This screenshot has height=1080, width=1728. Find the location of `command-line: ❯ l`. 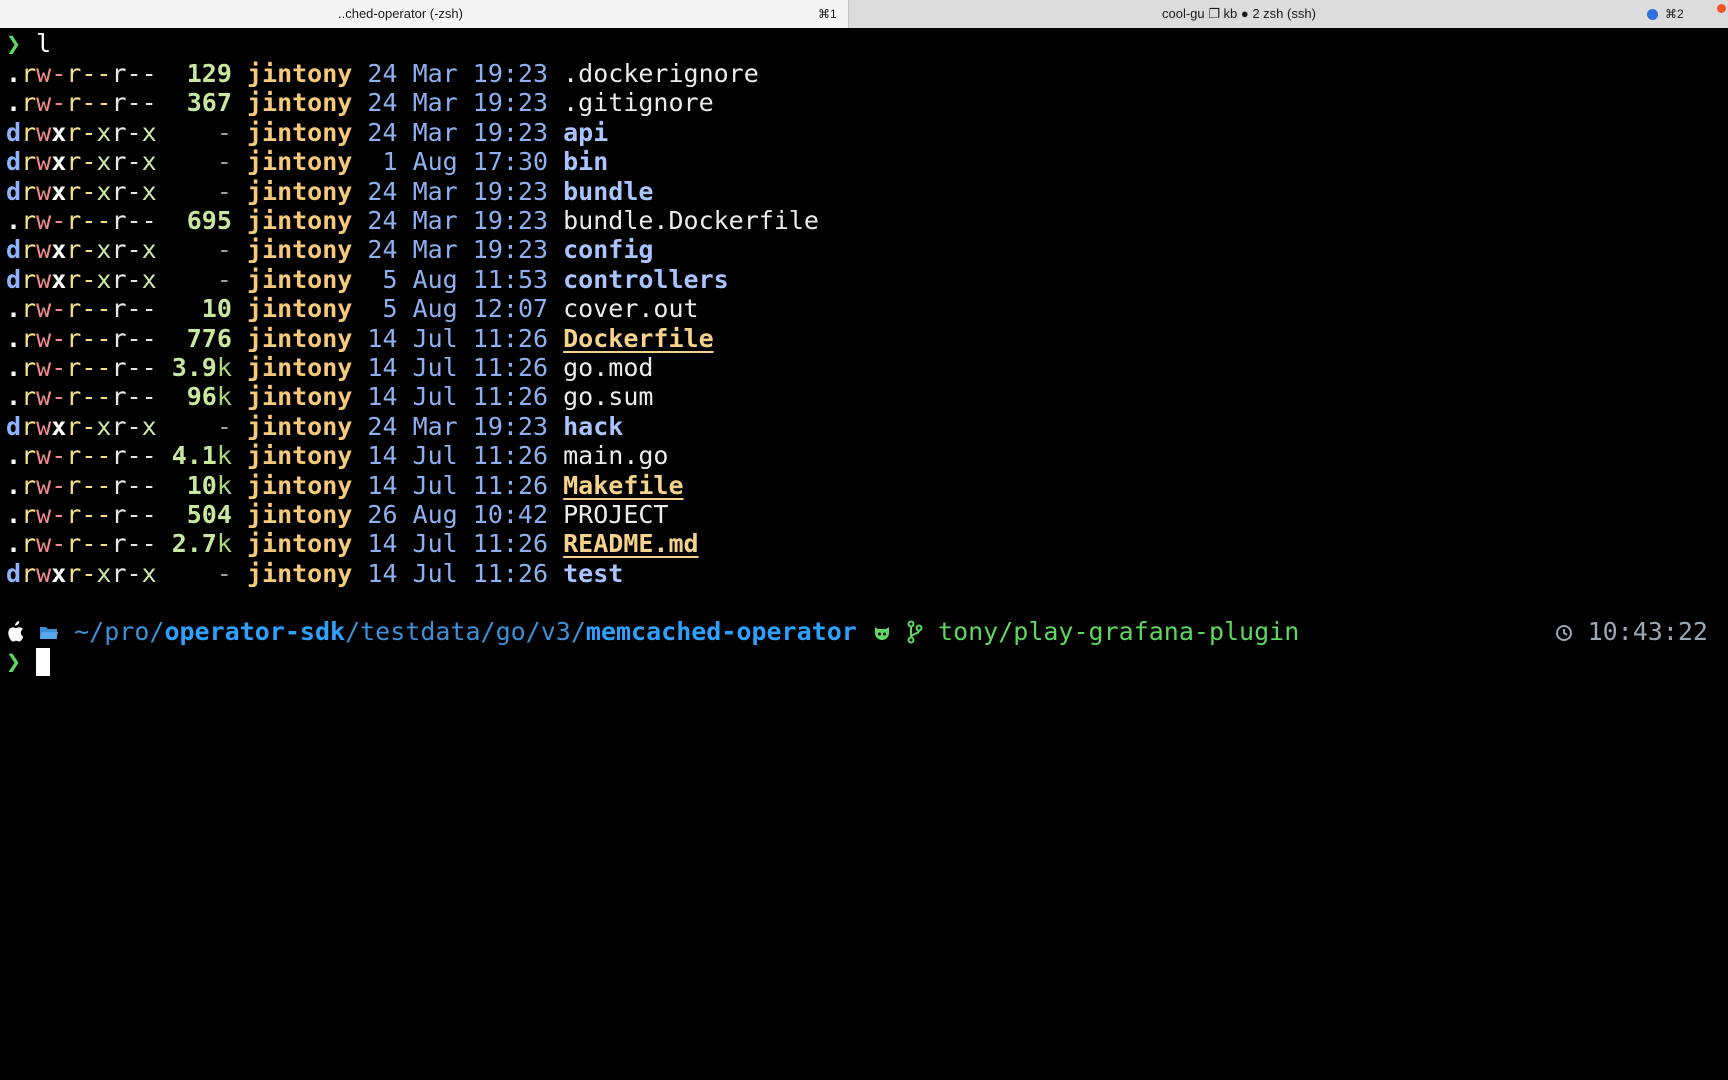

command-line: ❯ l is located at coordinates (28, 44).